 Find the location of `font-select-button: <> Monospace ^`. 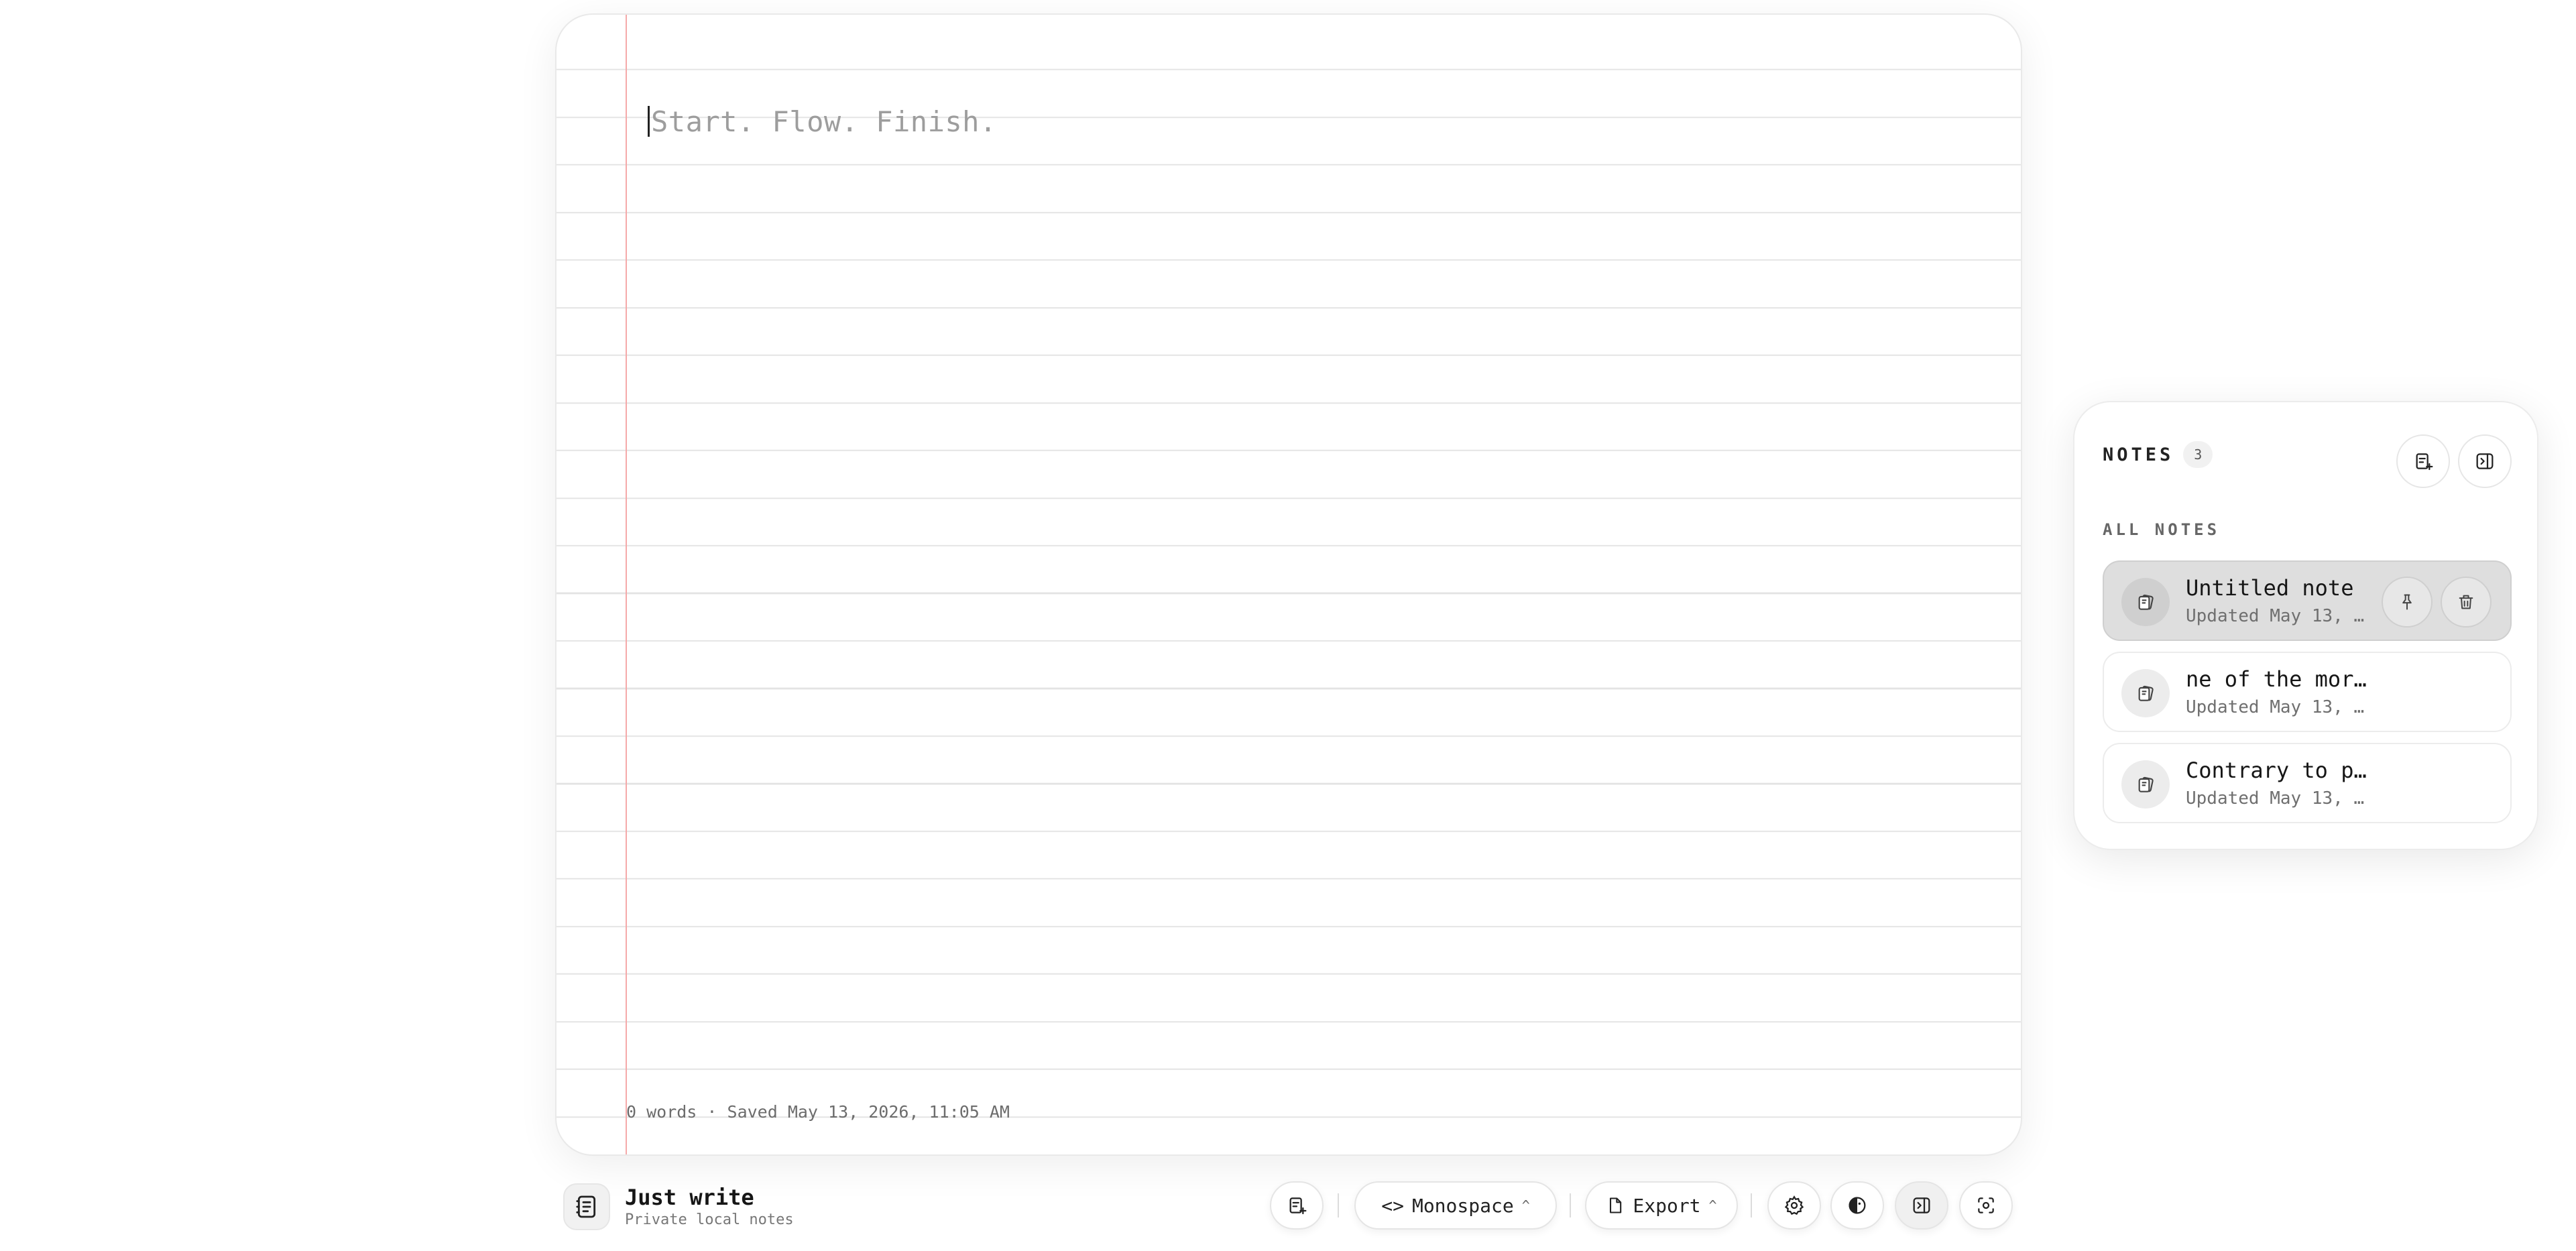

font-select-button: <> Monospace ^ is located at coordinates (1455, 1205).